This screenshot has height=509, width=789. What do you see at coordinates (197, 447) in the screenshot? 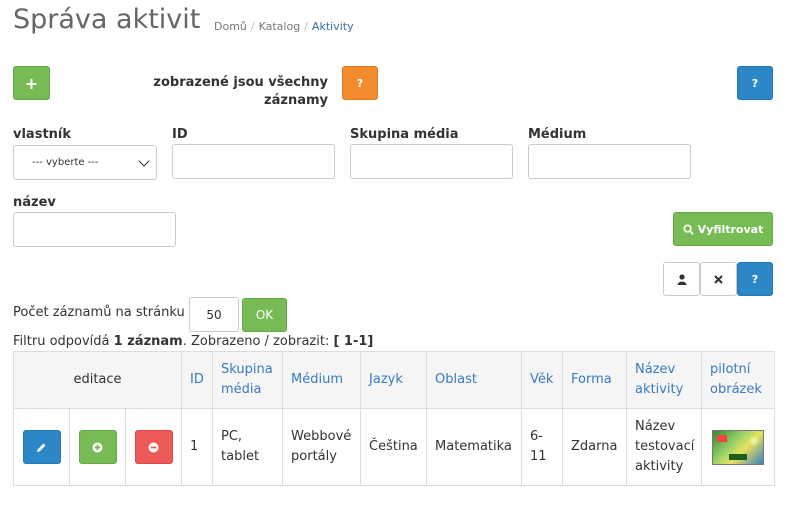
I see `cell-id: 1` at bounding box center [197, 447].